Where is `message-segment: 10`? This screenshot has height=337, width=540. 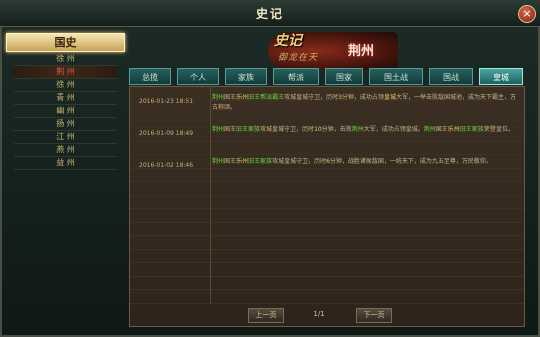
message-segment: 10 is located at coordinates (318, 129).